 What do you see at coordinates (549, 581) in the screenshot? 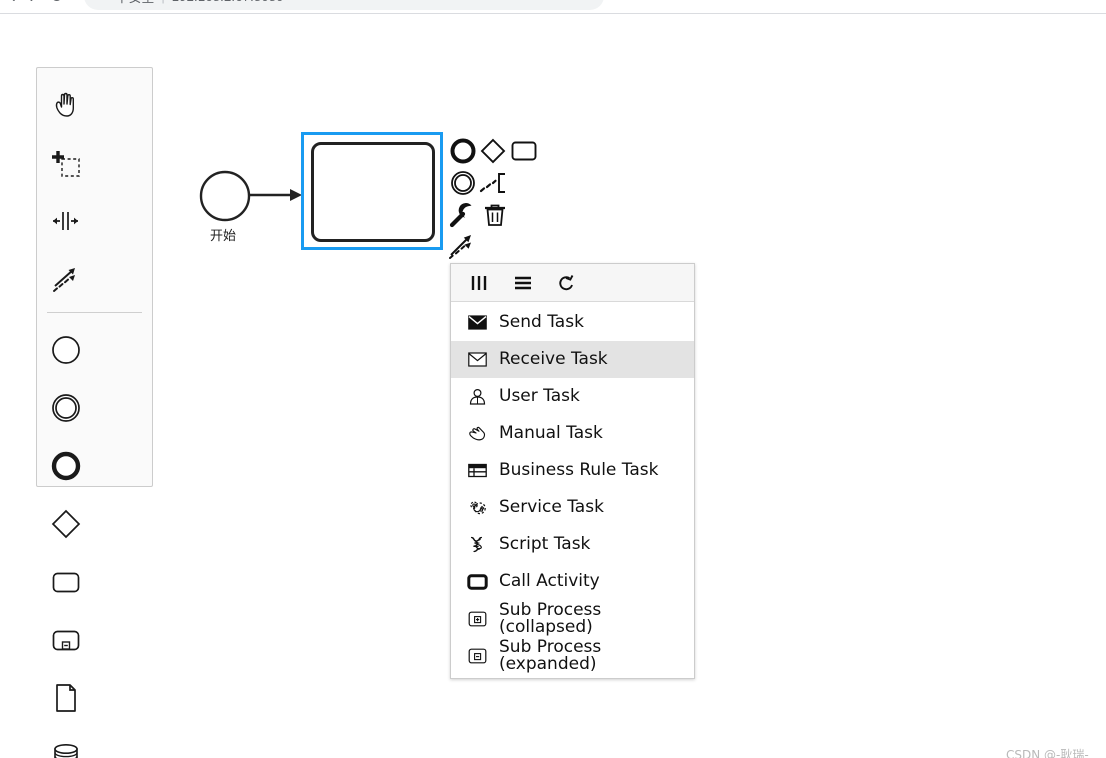
I see `menu-item-label: Call Activity` at bounding box center [549, 581].